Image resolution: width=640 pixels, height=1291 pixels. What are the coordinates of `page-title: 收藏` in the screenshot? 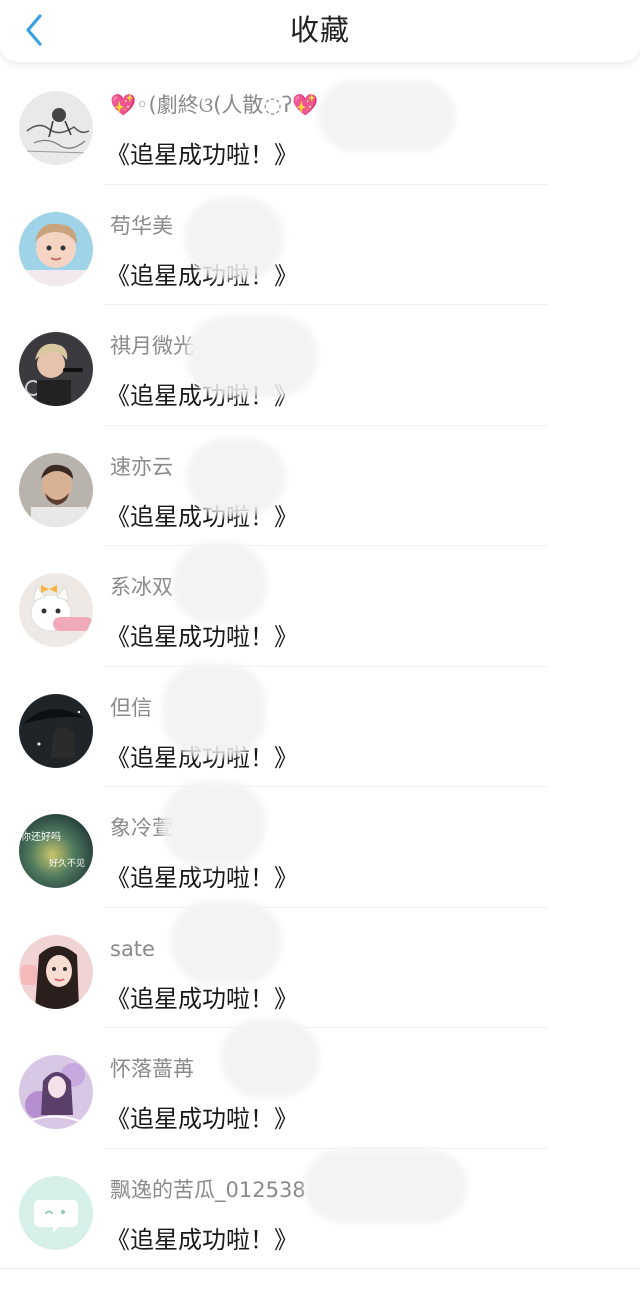 It's located at (319, 30).